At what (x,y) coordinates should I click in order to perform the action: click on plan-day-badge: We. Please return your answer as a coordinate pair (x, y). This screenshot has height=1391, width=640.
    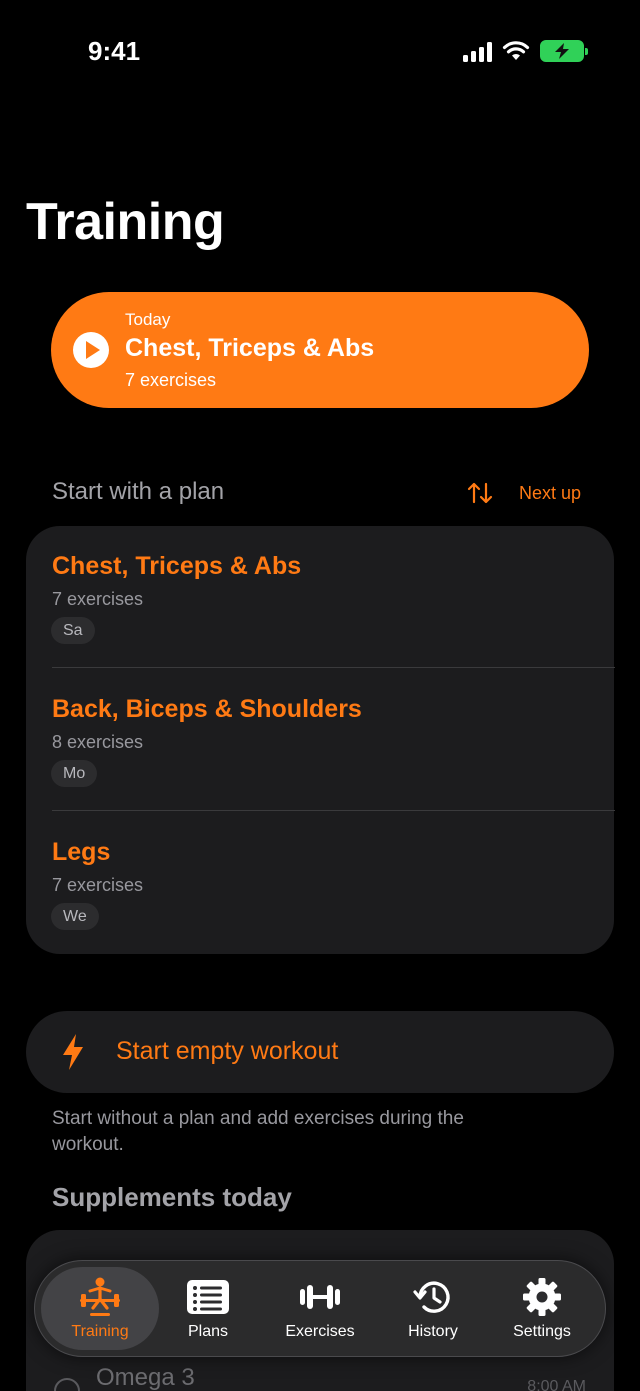
    Looking at the image, I should click on (75, 916).